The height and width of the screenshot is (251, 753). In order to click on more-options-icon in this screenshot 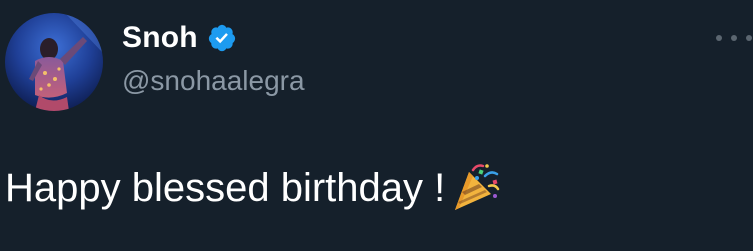, I will do `click(734, 38)`.